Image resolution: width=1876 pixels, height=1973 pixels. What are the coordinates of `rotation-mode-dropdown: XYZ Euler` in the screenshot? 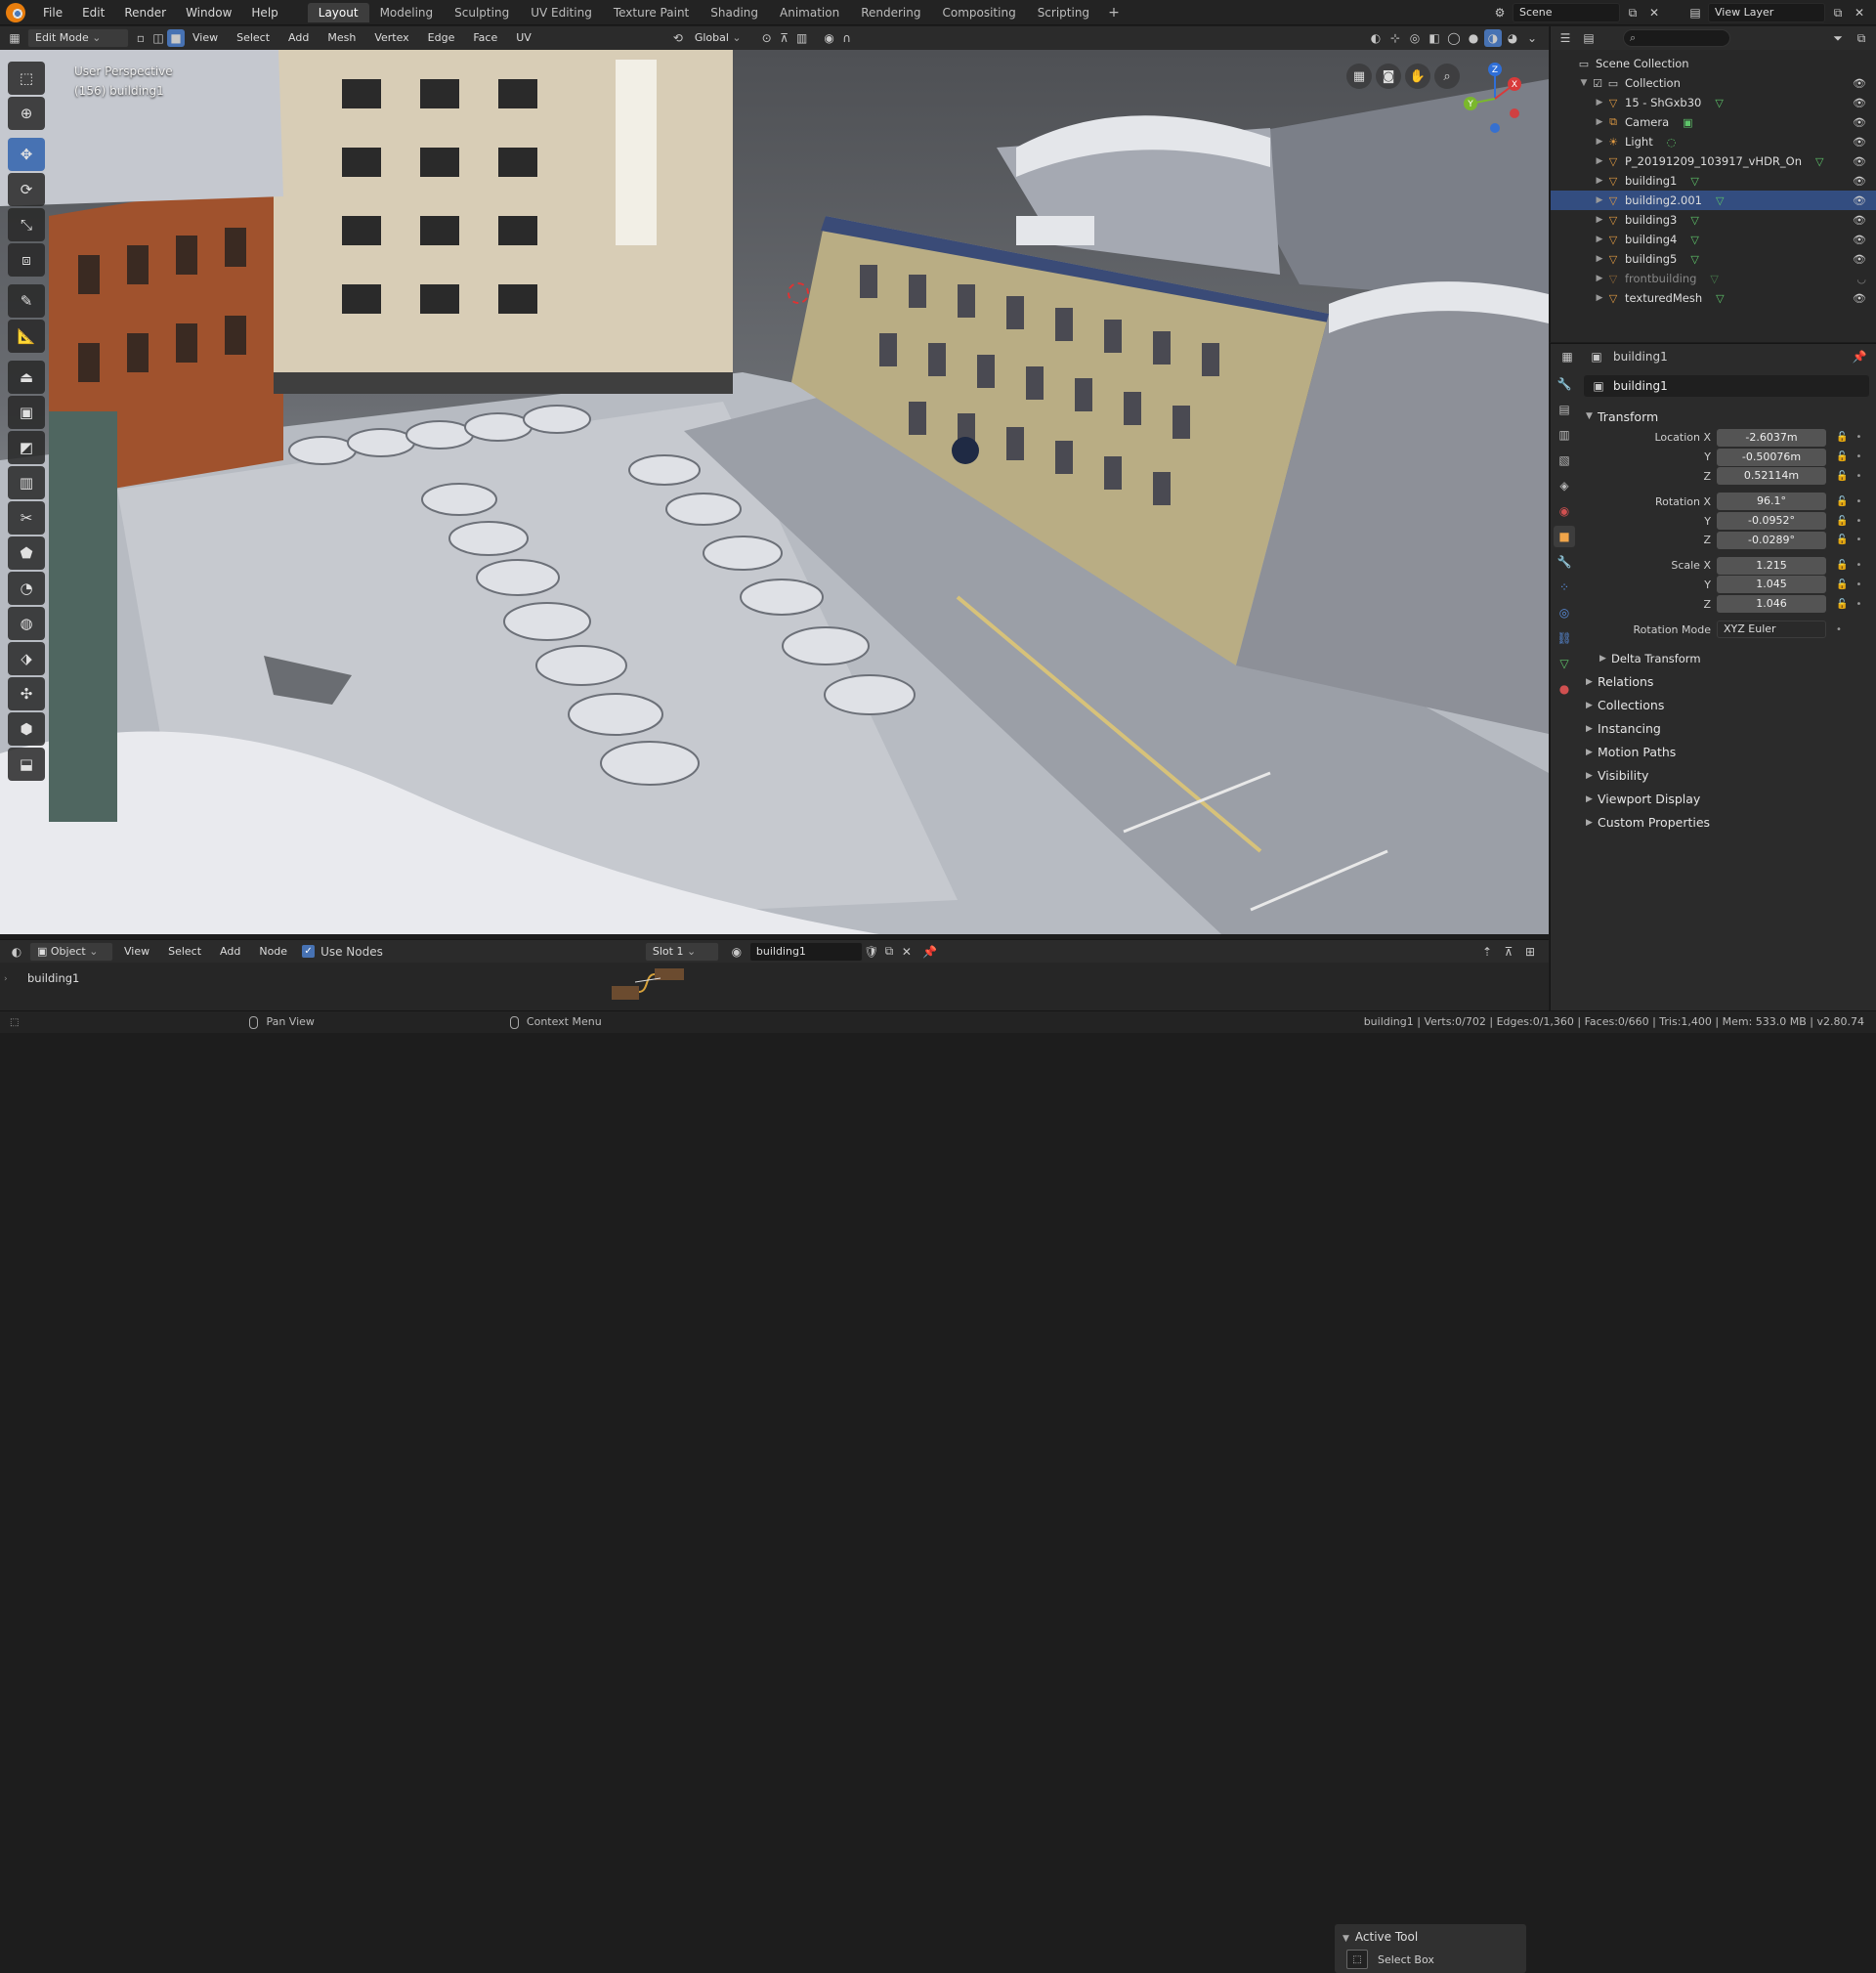 It's located at (1771, 630).